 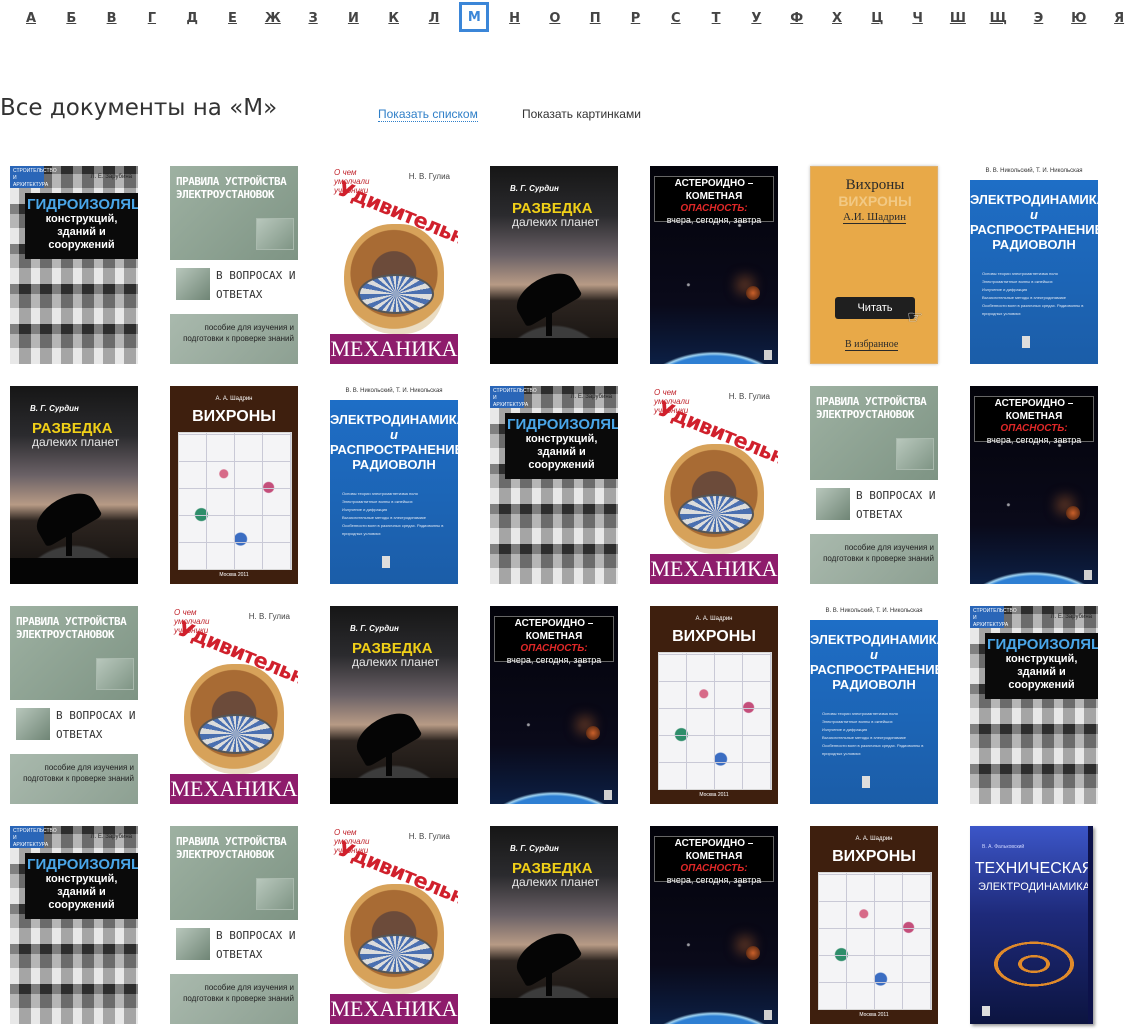 I want to click on book-title-line1: ЭЛЕКТРОДИНАМИКА, so click(x=1034, y=199).